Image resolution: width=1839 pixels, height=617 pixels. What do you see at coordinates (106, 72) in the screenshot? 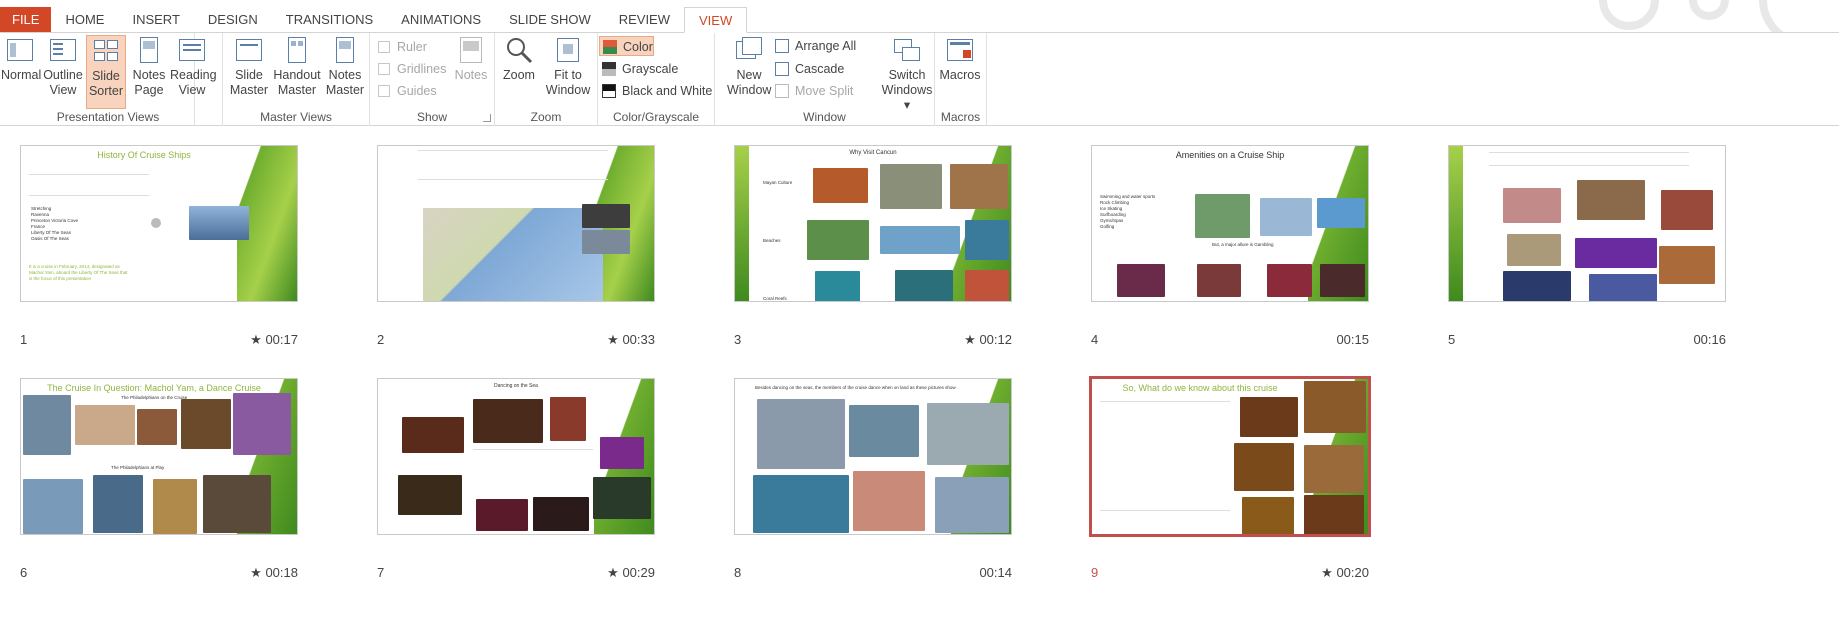
I see `slide-sorter-button: Slide Sorter` at bounding box center [106, 72].